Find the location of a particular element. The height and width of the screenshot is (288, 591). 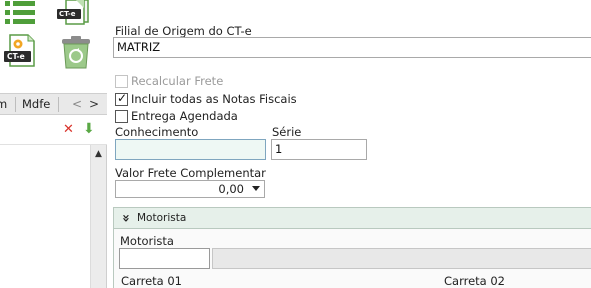

recalcular-frete-row: Recalcular Frete is located at coordinates (185, 81).